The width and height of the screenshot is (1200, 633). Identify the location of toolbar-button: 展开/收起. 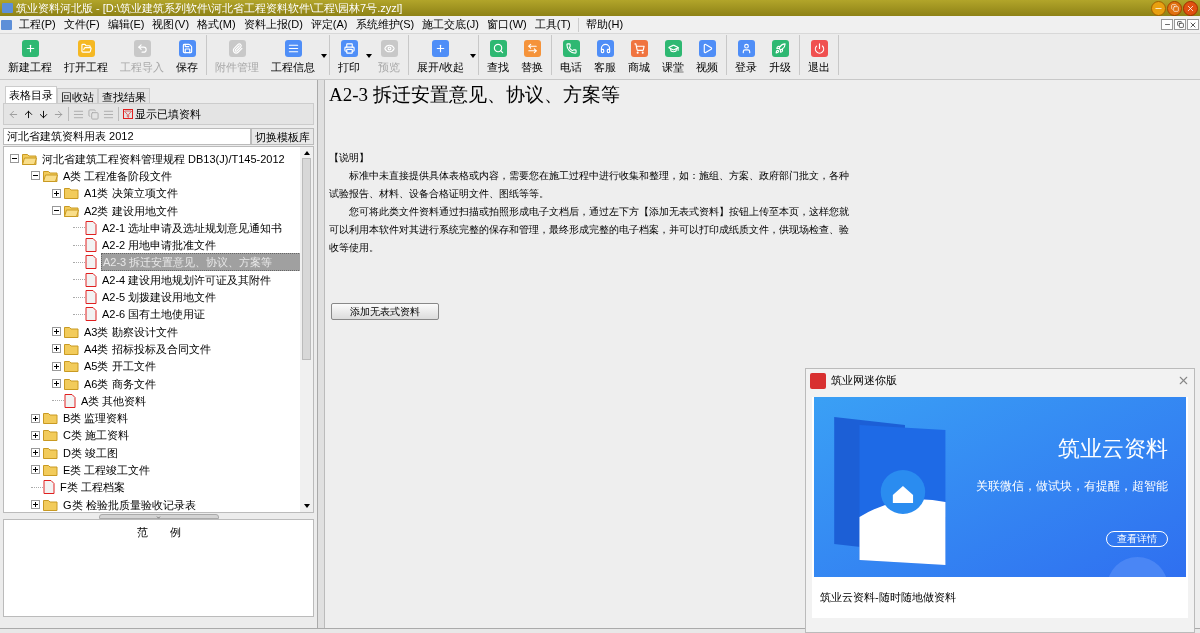
(441, 57).